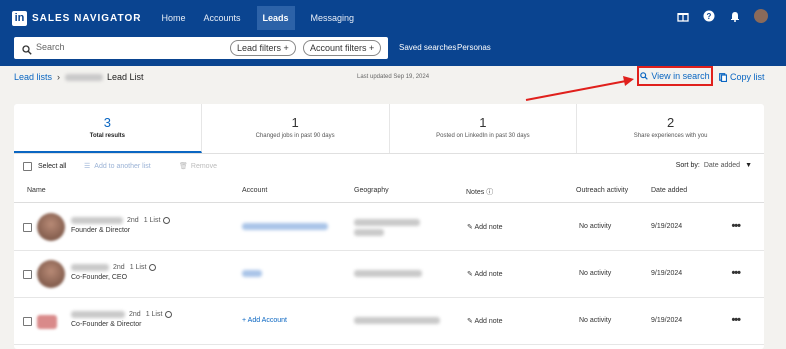 Image resolution: width=786 pixels, height=349 pixels. I want to click on lead-name-line: 2nd 1 List, so click(122, 314).